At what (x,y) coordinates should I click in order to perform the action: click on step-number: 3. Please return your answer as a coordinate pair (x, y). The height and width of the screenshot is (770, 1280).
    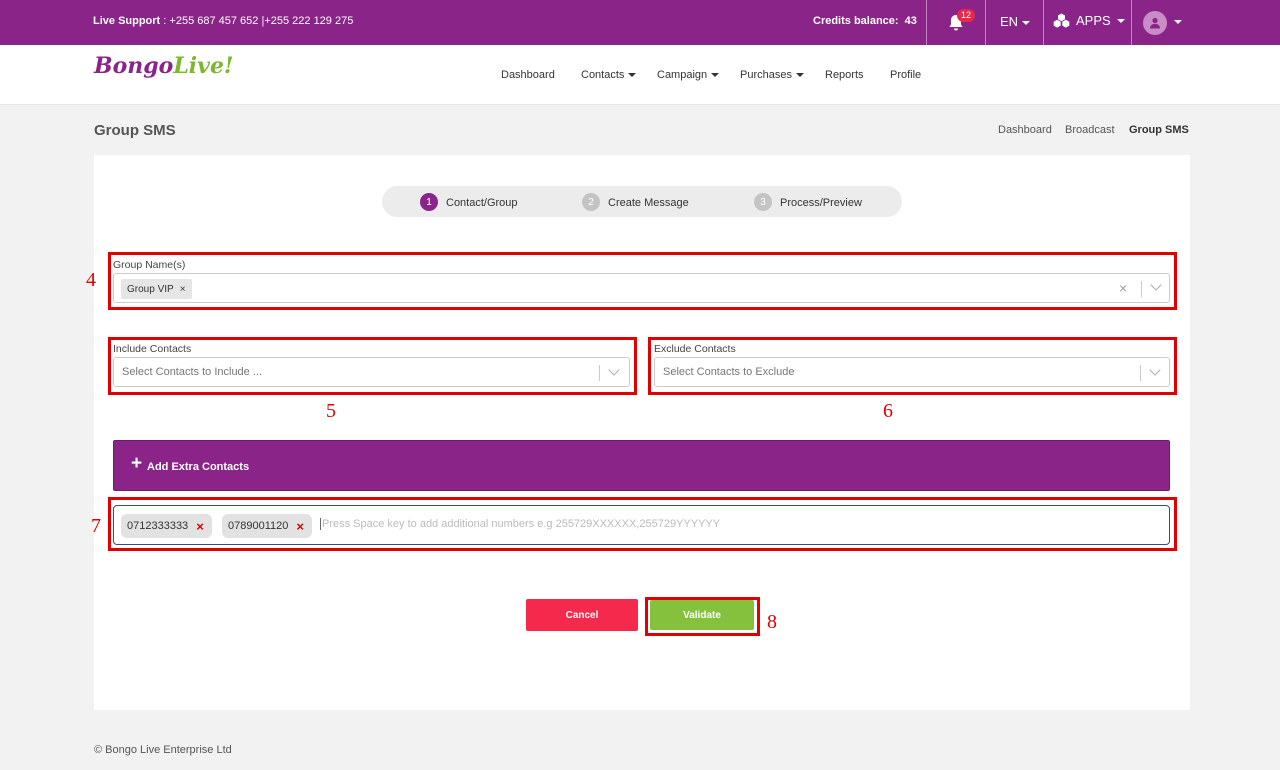
    Looking at the image, I should click on (763, 202).